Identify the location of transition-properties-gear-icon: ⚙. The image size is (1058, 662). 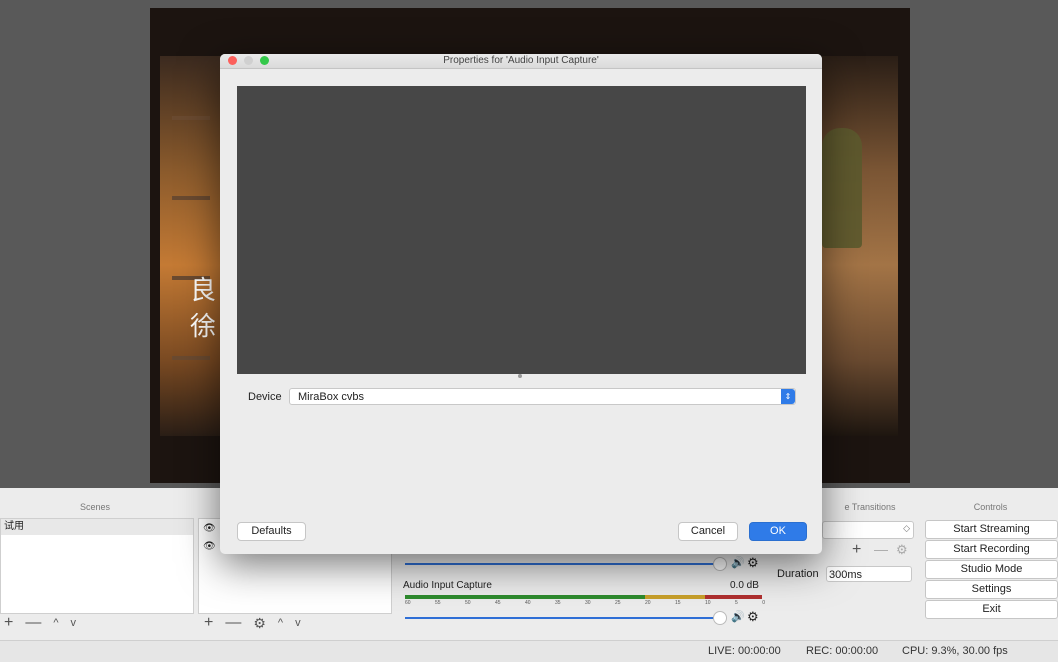
(902, 550).